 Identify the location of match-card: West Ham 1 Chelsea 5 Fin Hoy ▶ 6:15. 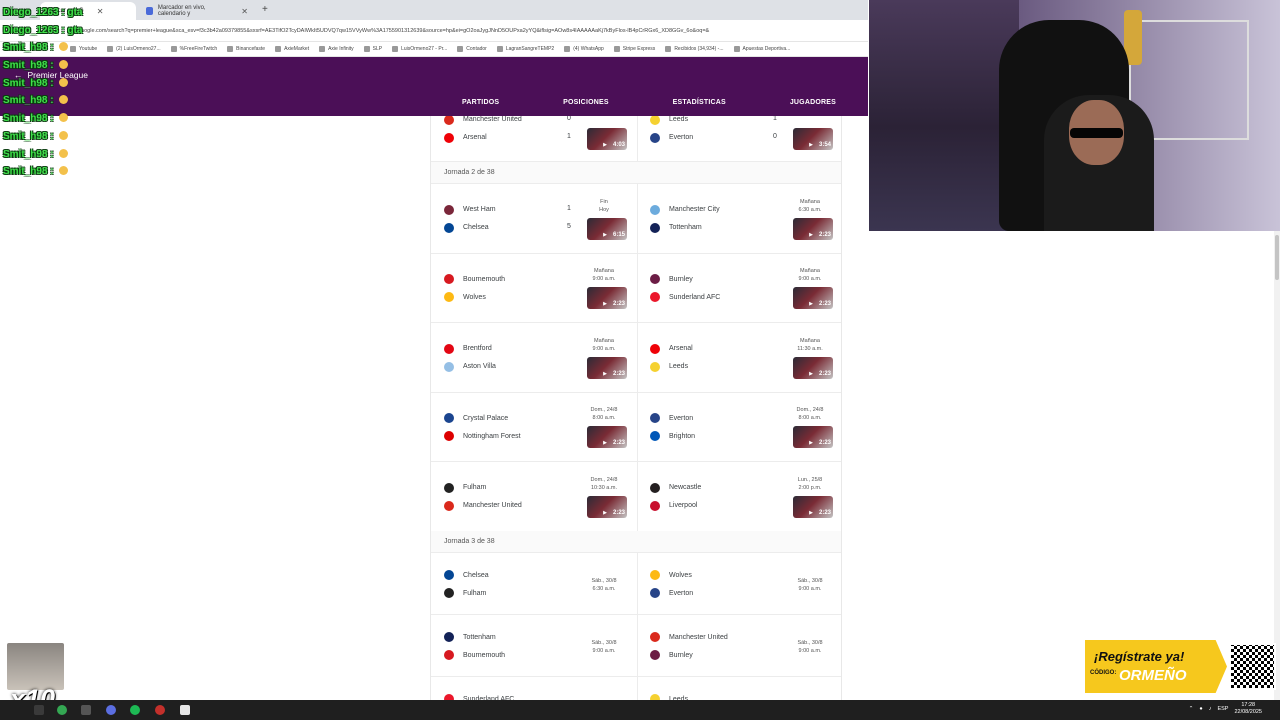
(534, 218).